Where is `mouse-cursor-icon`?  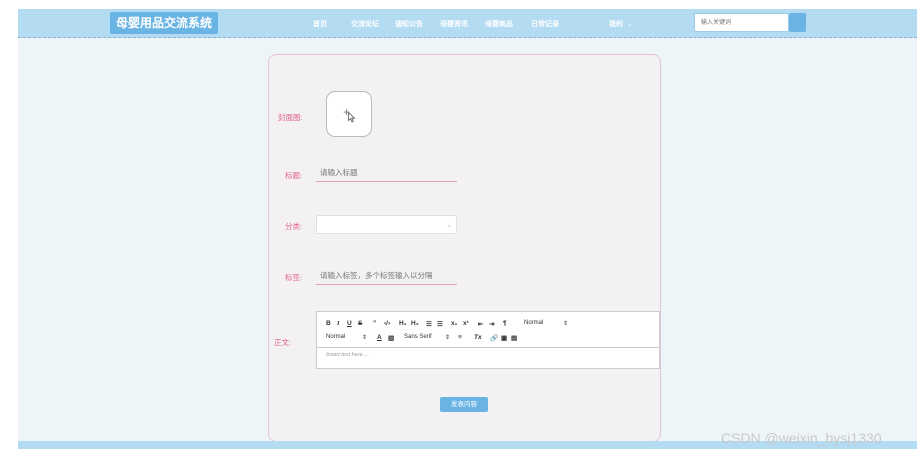 mouse-cursor-icon is located at coordinates (352, 117).